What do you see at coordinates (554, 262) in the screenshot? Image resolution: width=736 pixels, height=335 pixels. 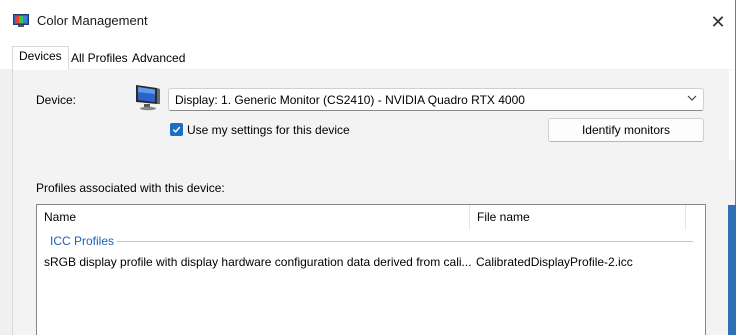 I see `profile-file-cell: CalibratedDisplayProfile-2.icc` at bounding box center [554, 262].